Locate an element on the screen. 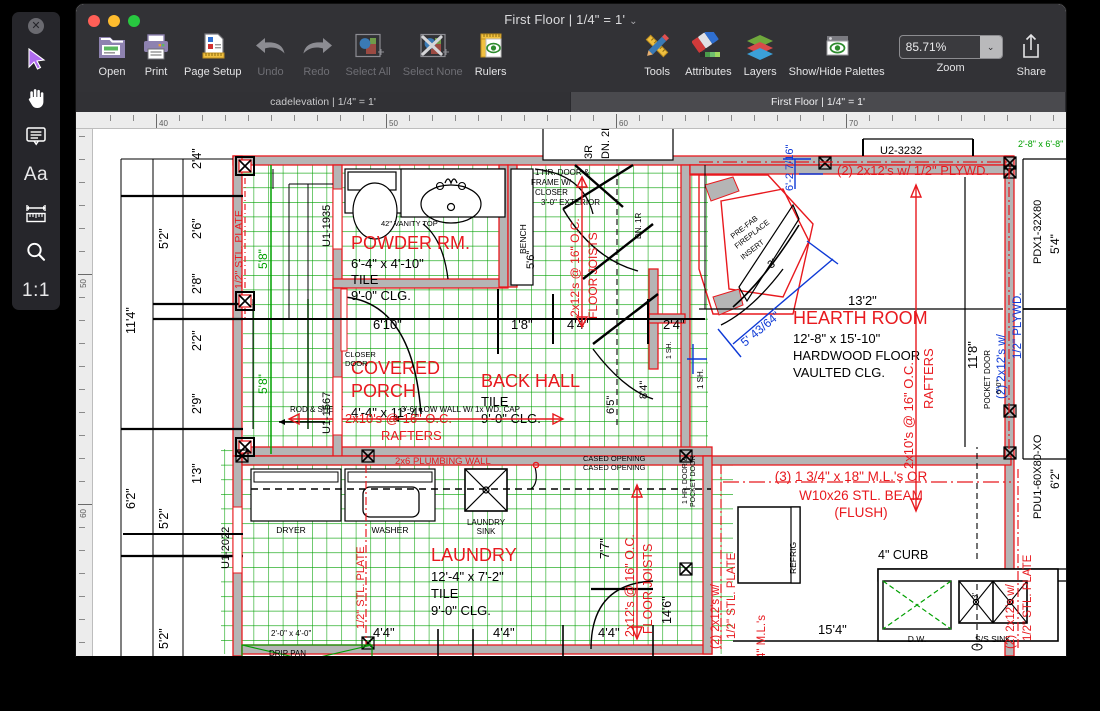 This screenshot has width=1100, height=711. printer-icon is located at coordinates (156, 47).